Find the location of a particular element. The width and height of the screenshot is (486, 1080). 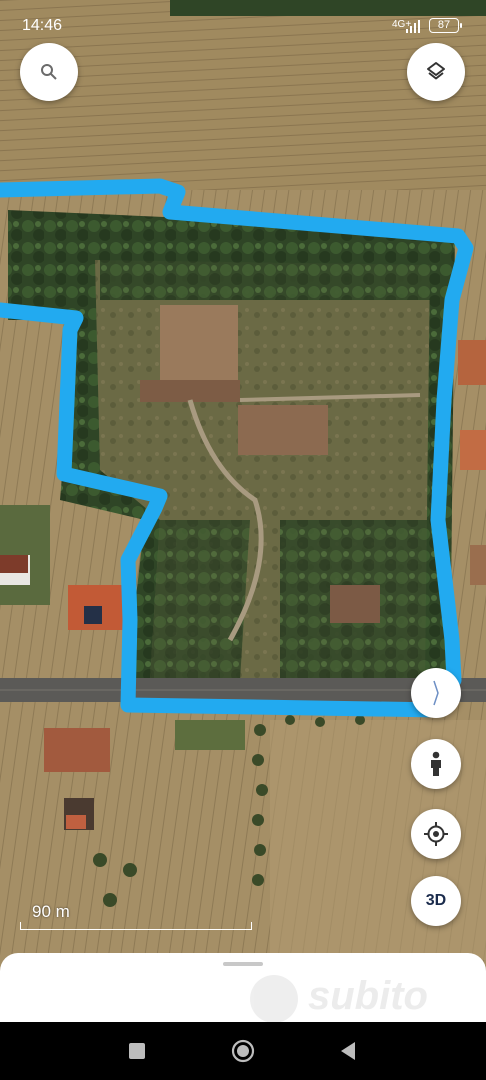

3d-toggle-button: 3D is located at coordinates (436, 901).